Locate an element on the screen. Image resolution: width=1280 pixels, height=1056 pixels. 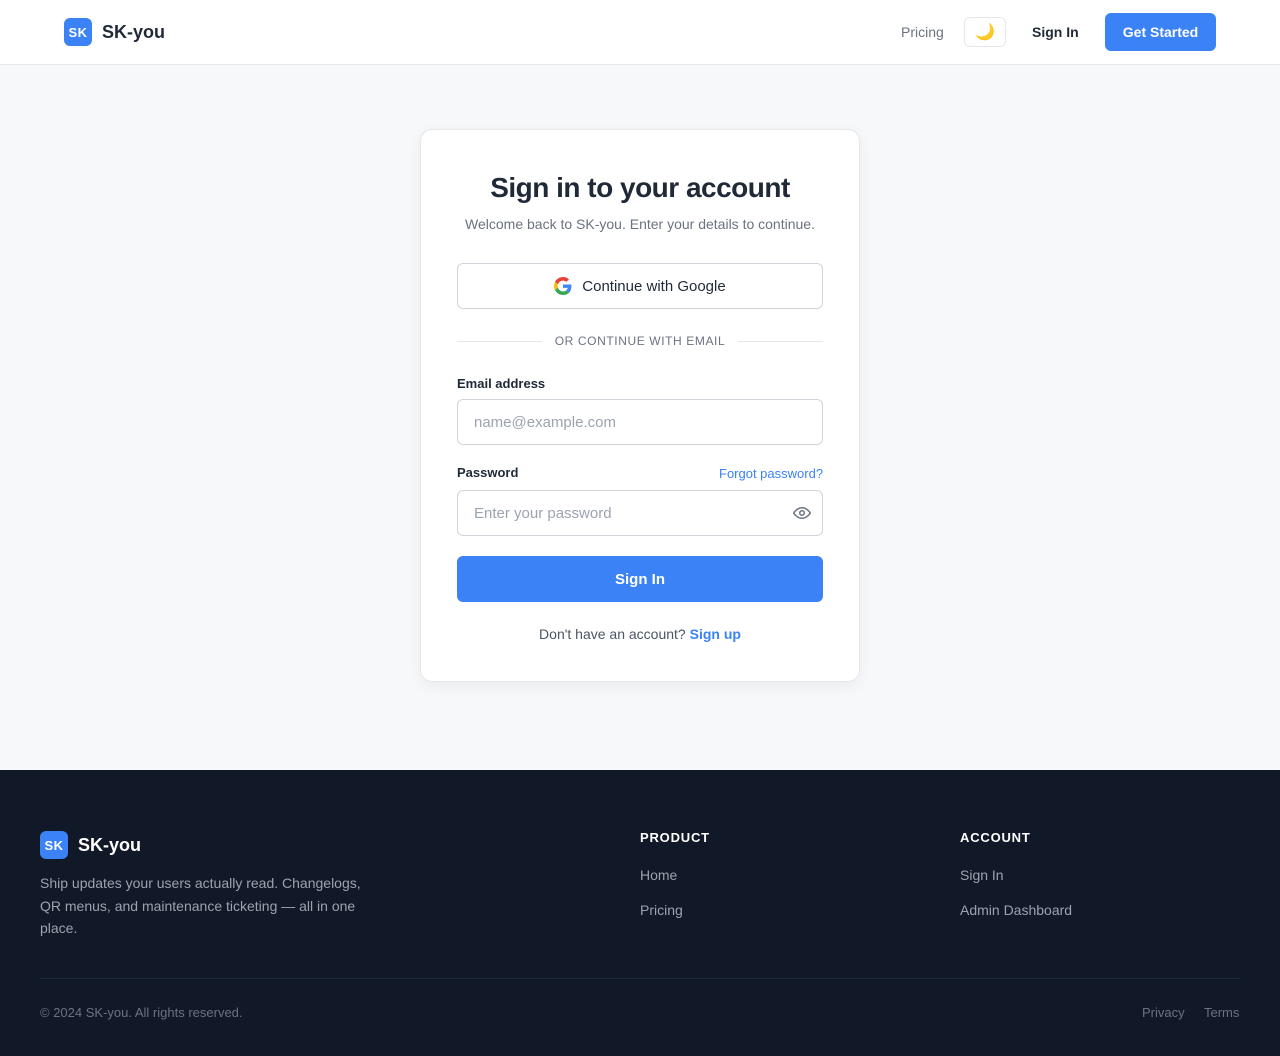
google-icon is located at coordinates (563, 286).